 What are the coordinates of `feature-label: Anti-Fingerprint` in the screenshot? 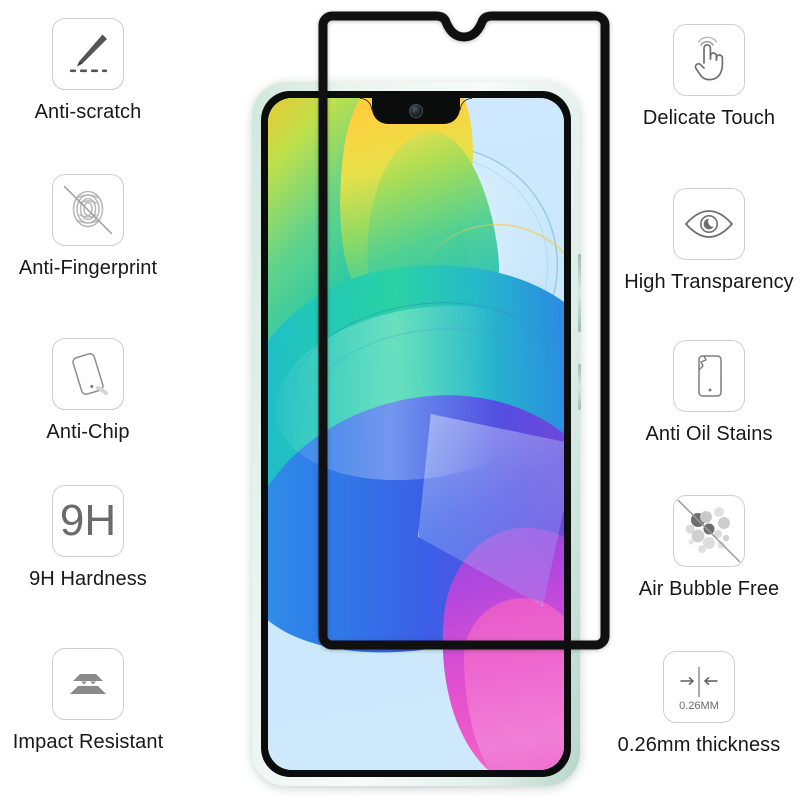 It's located at (88, 268).